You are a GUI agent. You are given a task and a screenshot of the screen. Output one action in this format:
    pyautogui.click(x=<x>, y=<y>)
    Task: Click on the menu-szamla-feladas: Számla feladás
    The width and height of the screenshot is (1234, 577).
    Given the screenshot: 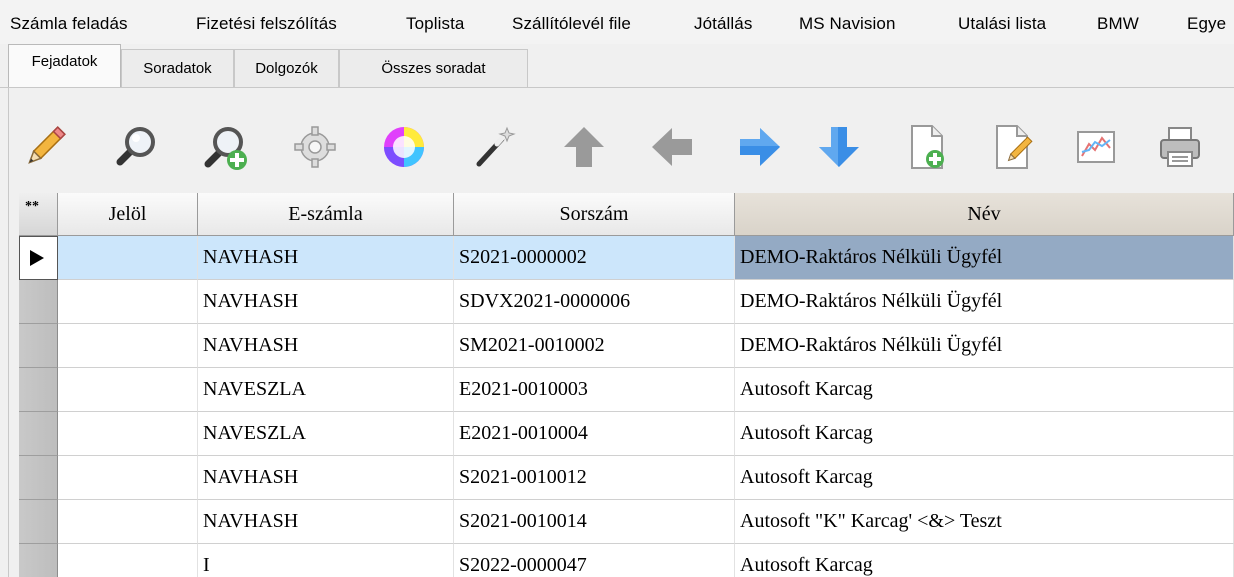 What is the action you would take?
    pyautogui.click(x=69, y=24)
    